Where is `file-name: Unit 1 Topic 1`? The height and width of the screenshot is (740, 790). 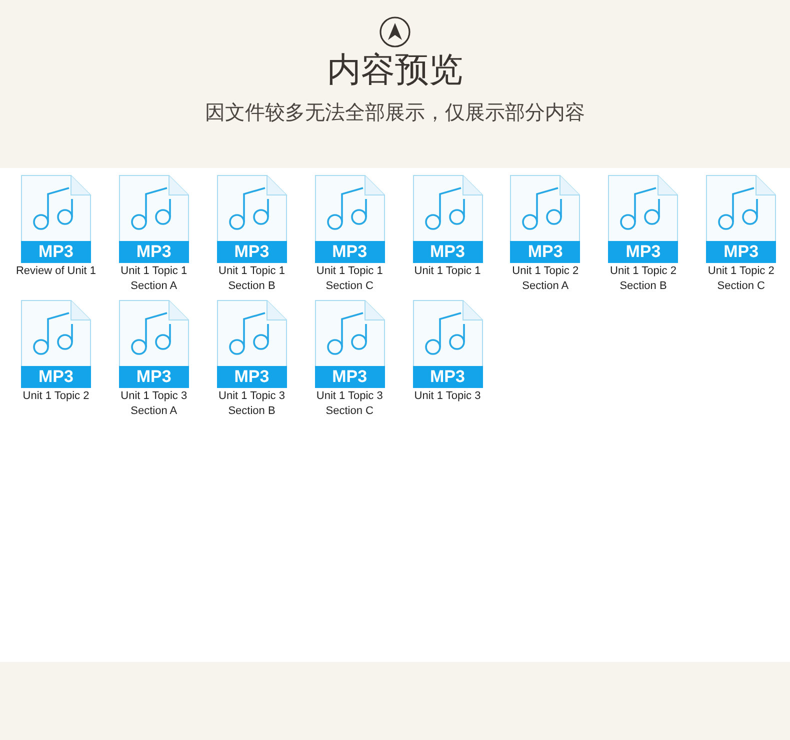
file-name: Unit 1 Topic 1 is located at coordinates (447, 271).